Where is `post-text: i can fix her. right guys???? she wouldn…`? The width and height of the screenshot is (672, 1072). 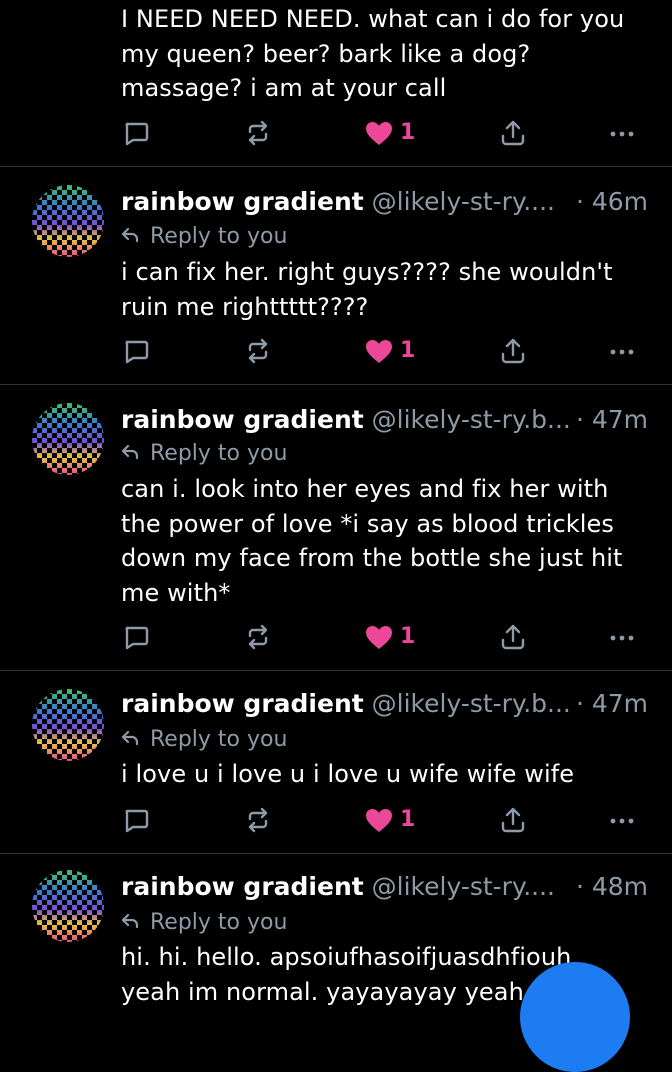
post-text: i can fix her. right guys???? she wouldn… is located at coordinates (367, 289).